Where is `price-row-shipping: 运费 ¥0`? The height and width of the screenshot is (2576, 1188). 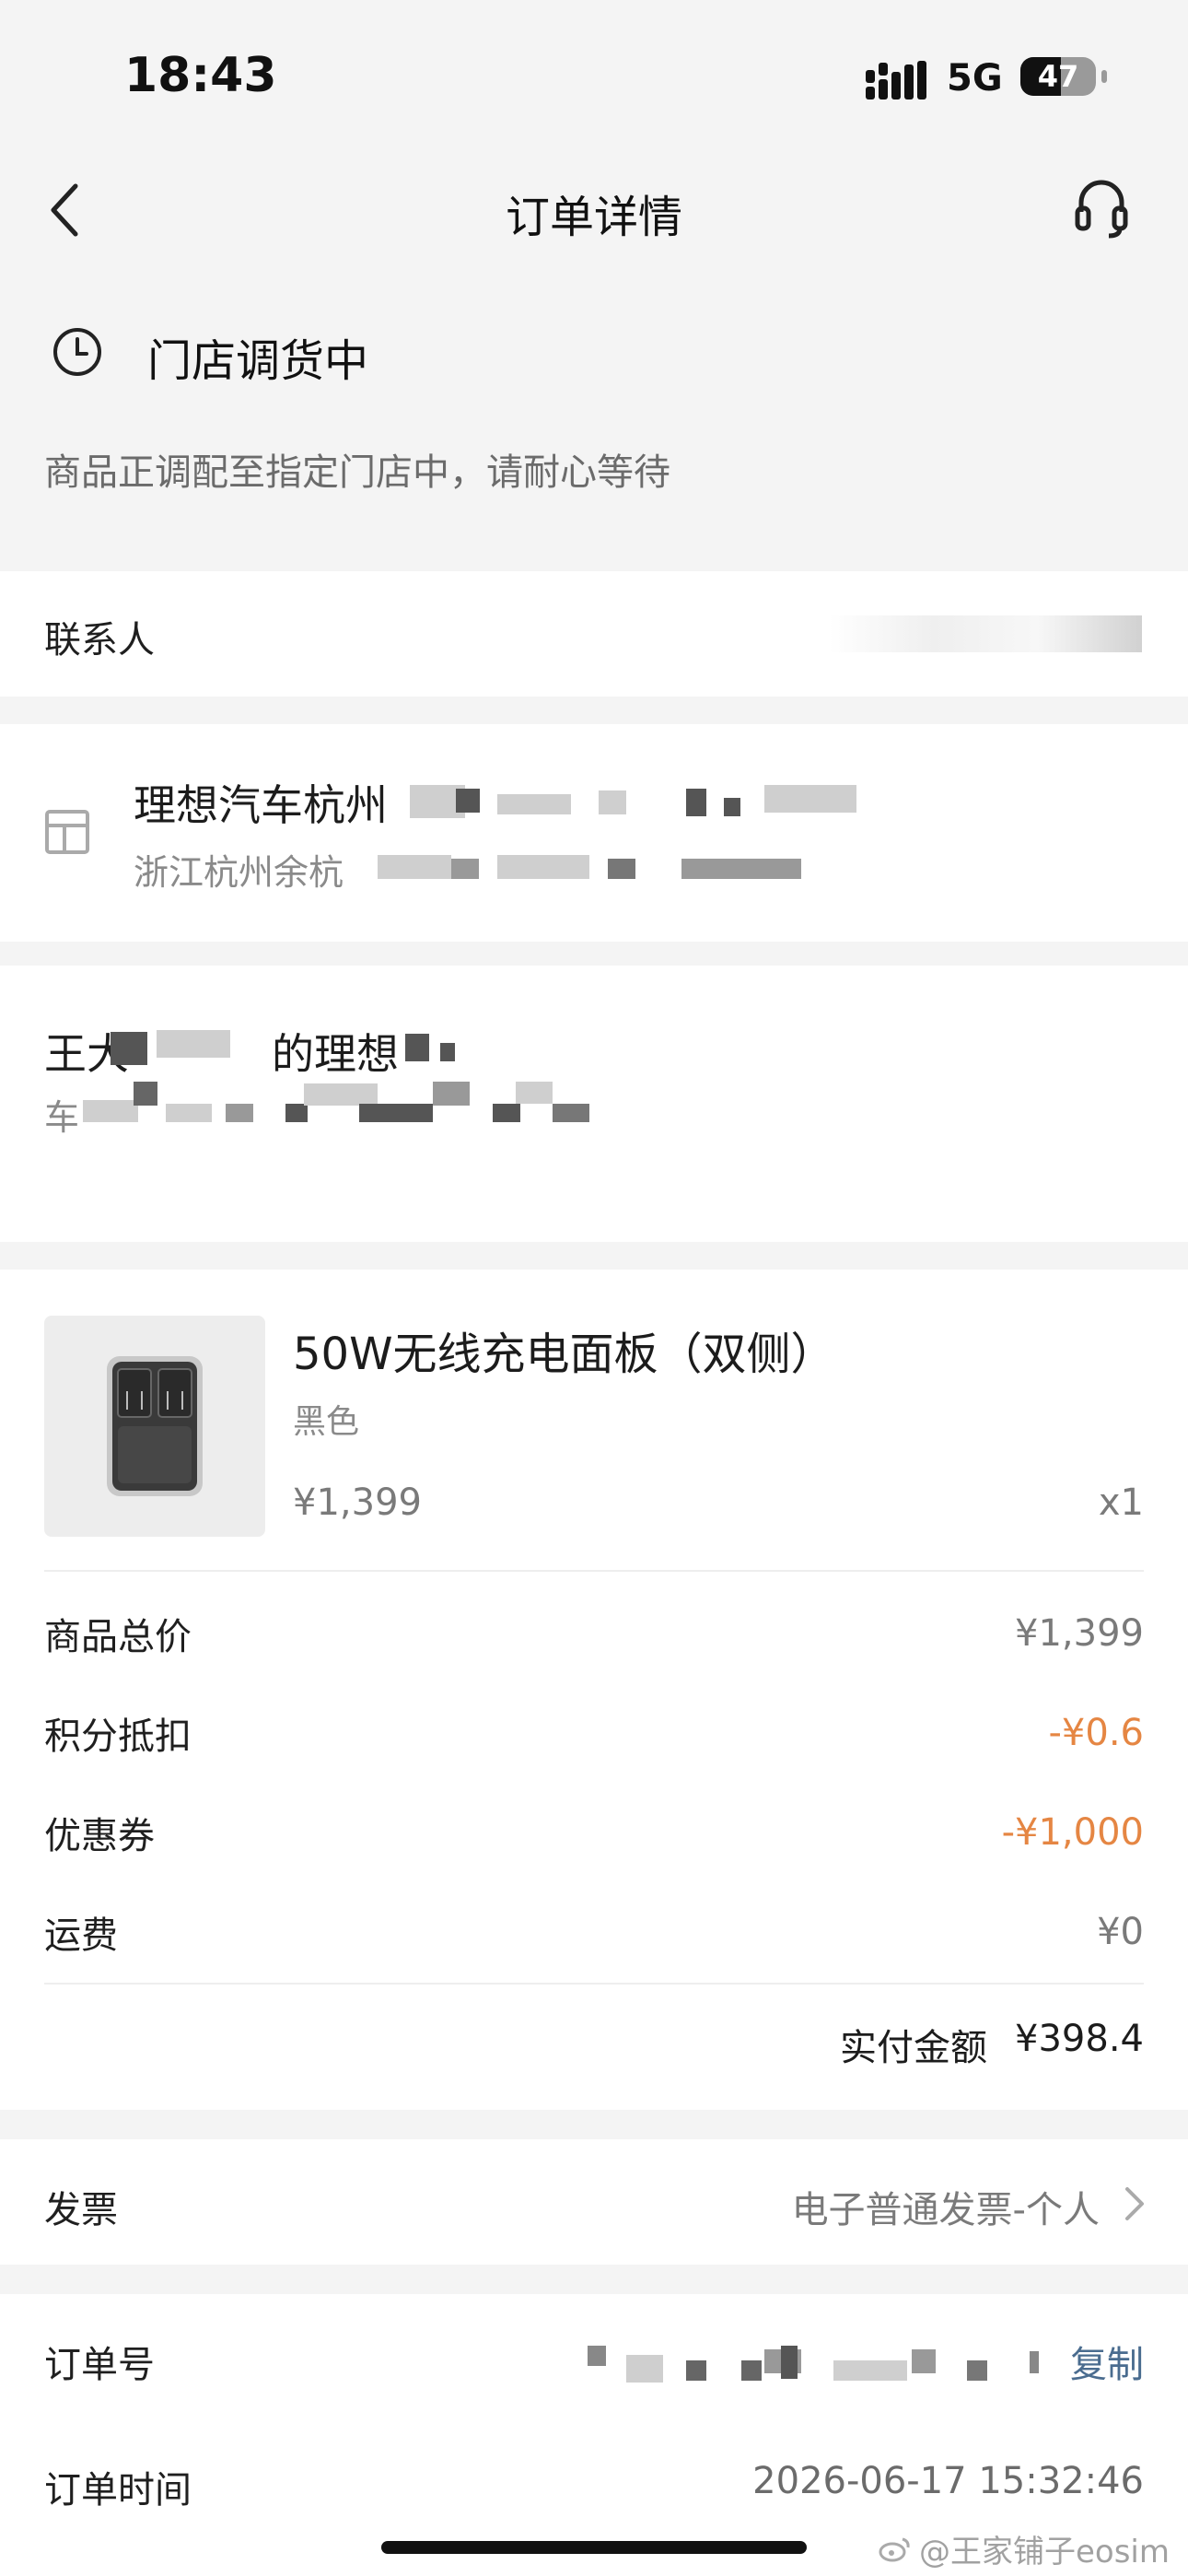
price-row-shipping: 运费 ¥0 is located at coordinates (594, 1932).